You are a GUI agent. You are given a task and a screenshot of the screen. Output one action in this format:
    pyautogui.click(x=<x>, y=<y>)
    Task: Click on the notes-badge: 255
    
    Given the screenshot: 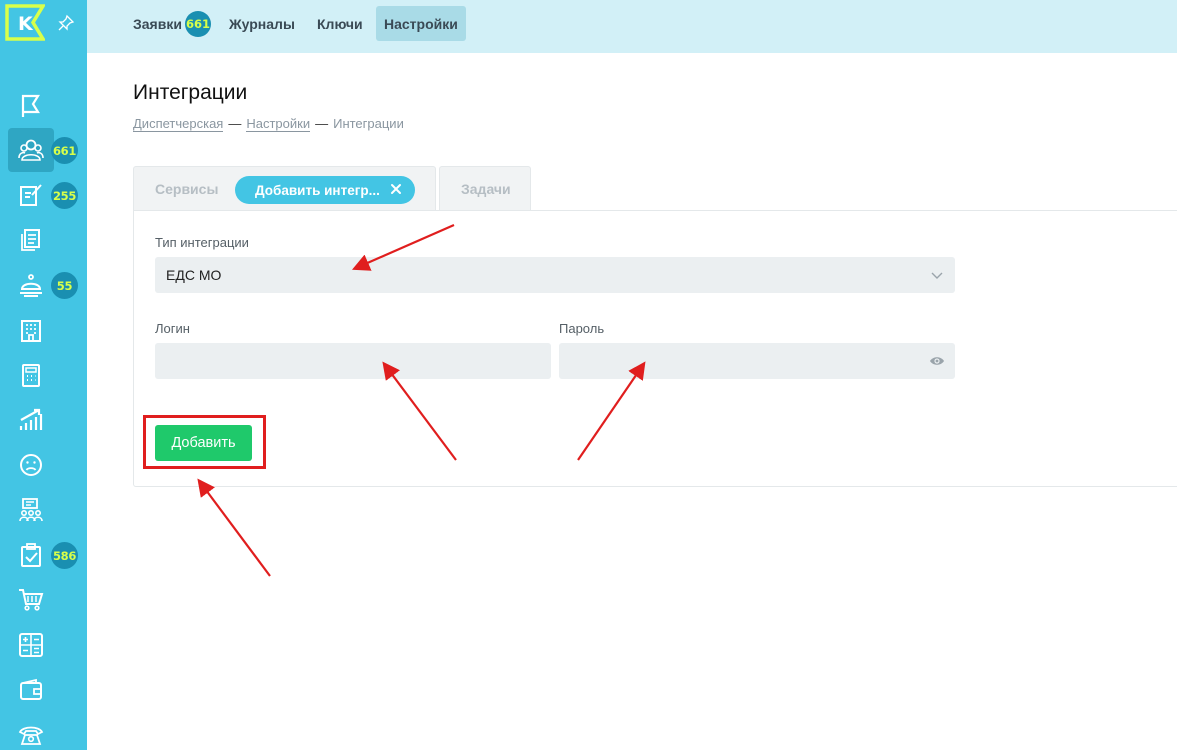 What is the action you would take?
    pyautogui.click(x=64, y=195)
    